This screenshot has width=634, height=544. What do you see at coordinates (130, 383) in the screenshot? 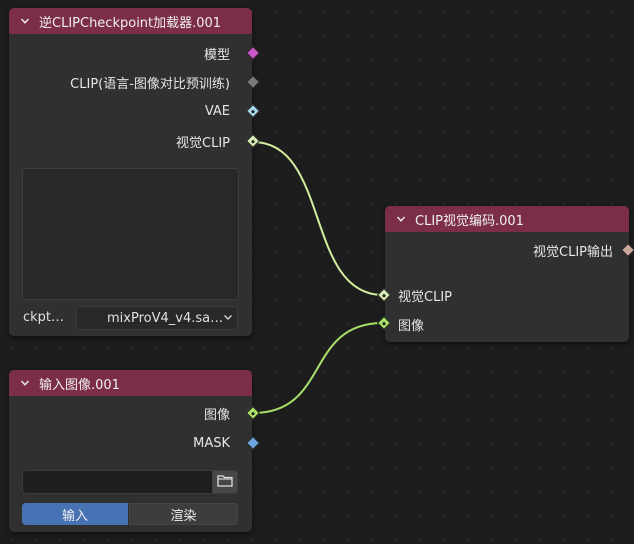
I see `node-header: 输入图像.001` at bounding box center [130, 383].